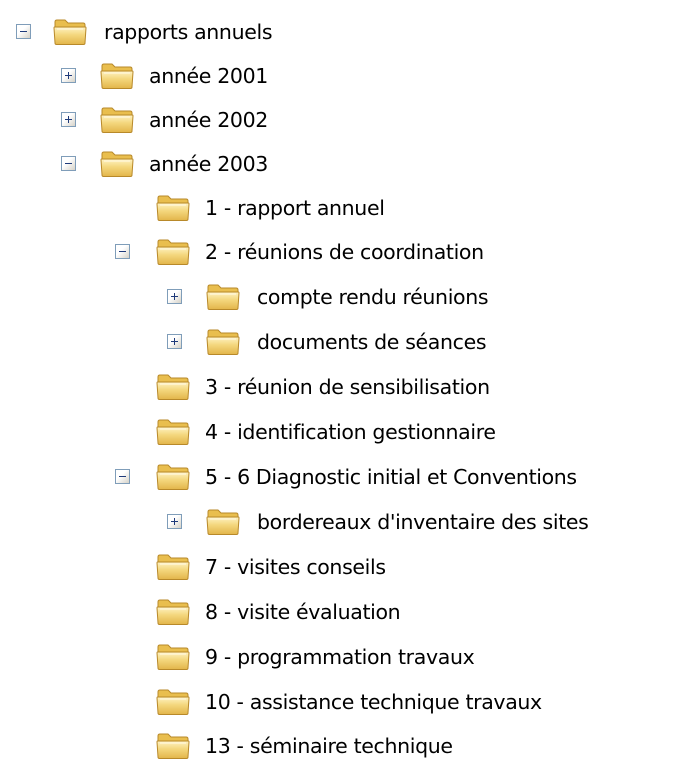 The width and height of the screenshot is (675, 769). Describe the element at coordinates (391, 477) in the screenshot. I see `tree-node-label: 5 - 6 Diagnostic initial et Conventions` at that location.